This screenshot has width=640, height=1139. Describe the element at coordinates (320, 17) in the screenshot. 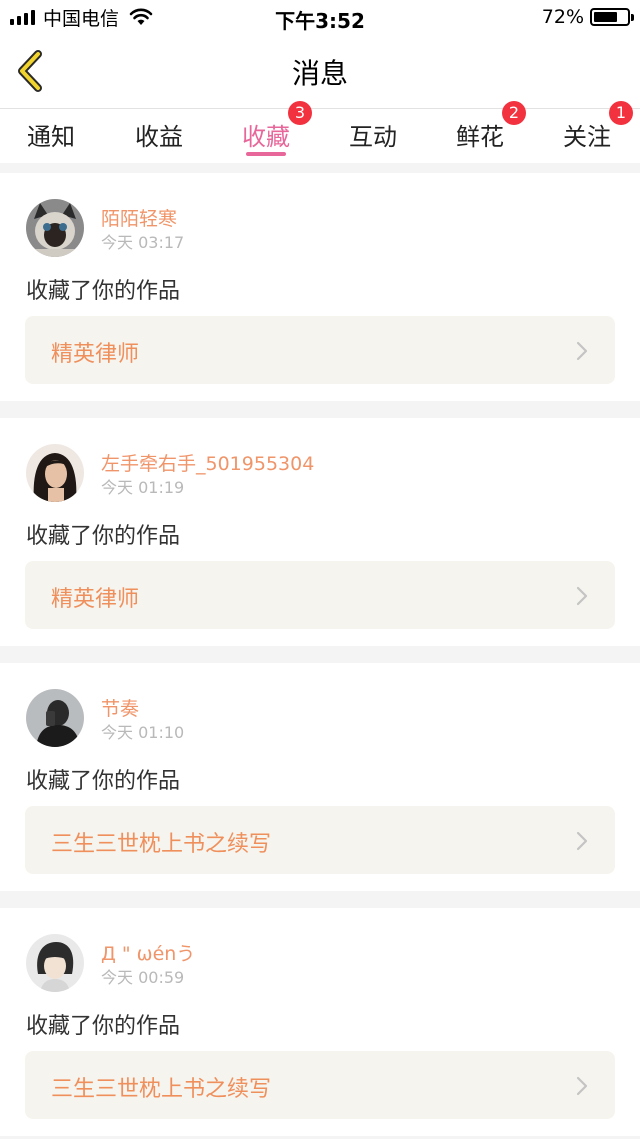

I see `status-bar: 中国电信 下午3:52 72%` at that location.